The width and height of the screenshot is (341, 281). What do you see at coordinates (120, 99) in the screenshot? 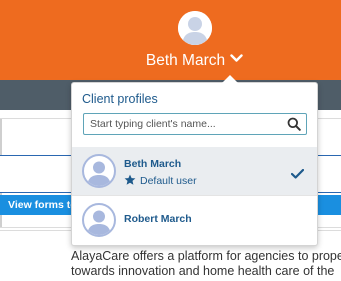
I see `dropdown-title: Client profiles` at bounding box center [120, 99].